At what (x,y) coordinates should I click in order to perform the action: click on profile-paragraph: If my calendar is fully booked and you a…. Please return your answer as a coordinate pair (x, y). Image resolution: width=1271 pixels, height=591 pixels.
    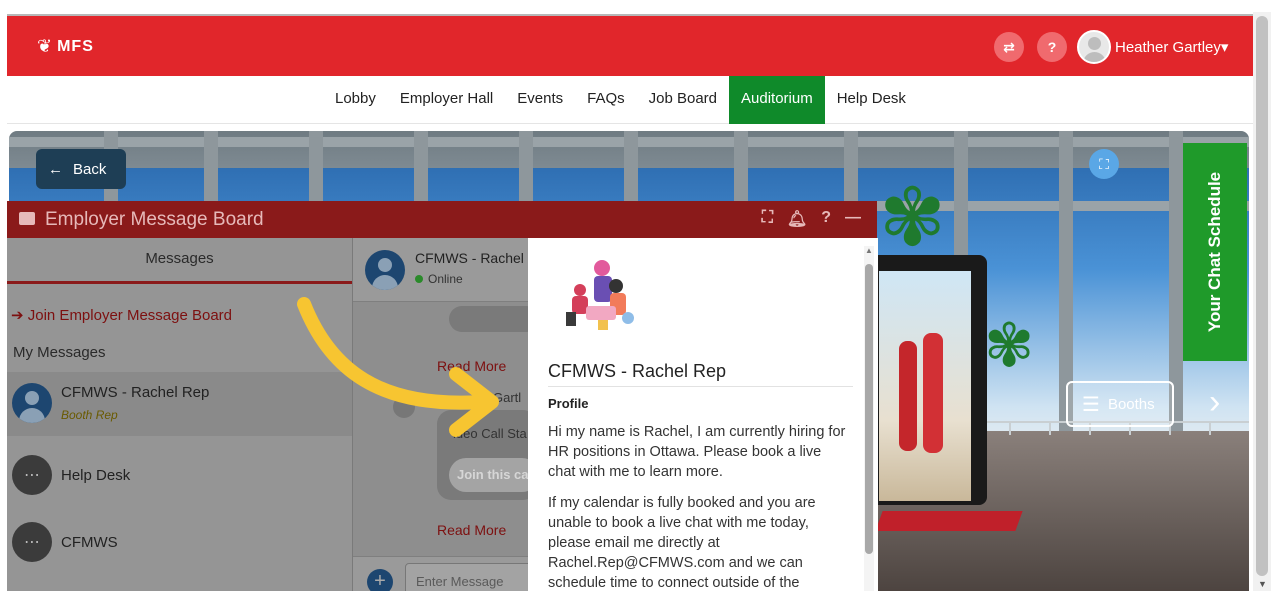
    Looking at the image, I should click on (682, 543).